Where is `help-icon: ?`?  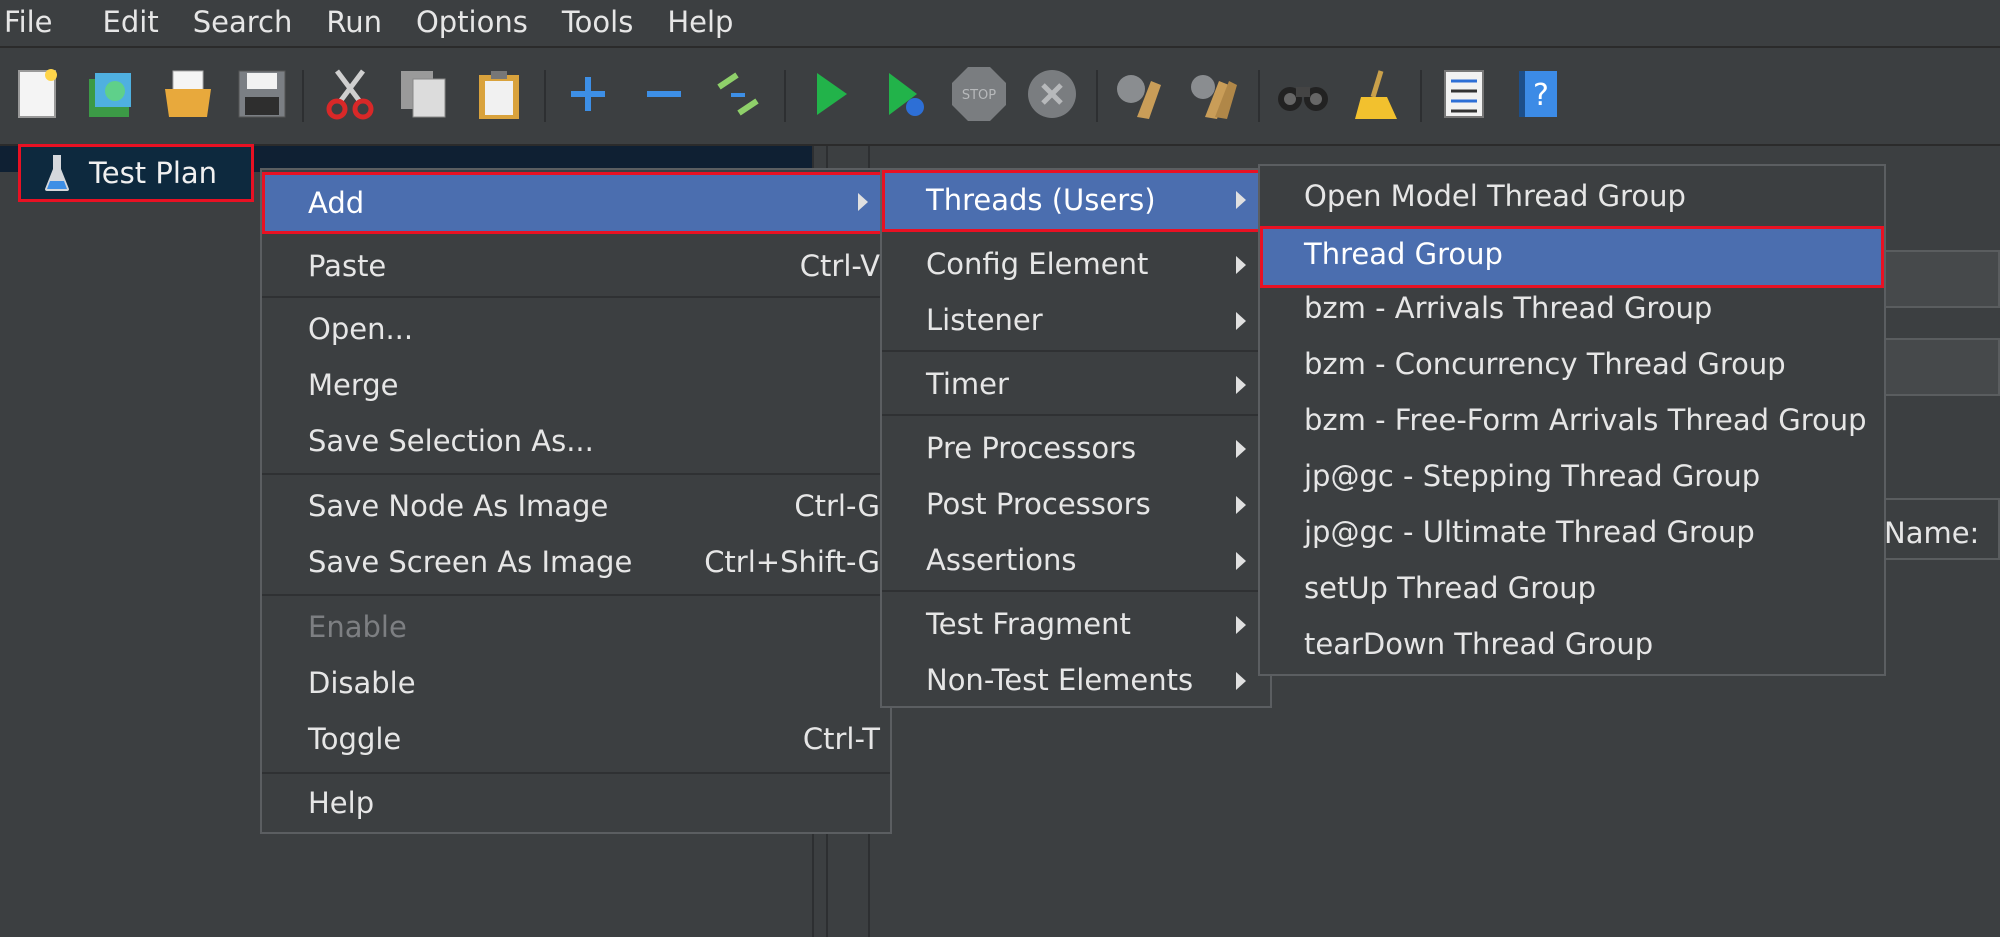
help-icon: ? is located at coordinates (1540, 94).